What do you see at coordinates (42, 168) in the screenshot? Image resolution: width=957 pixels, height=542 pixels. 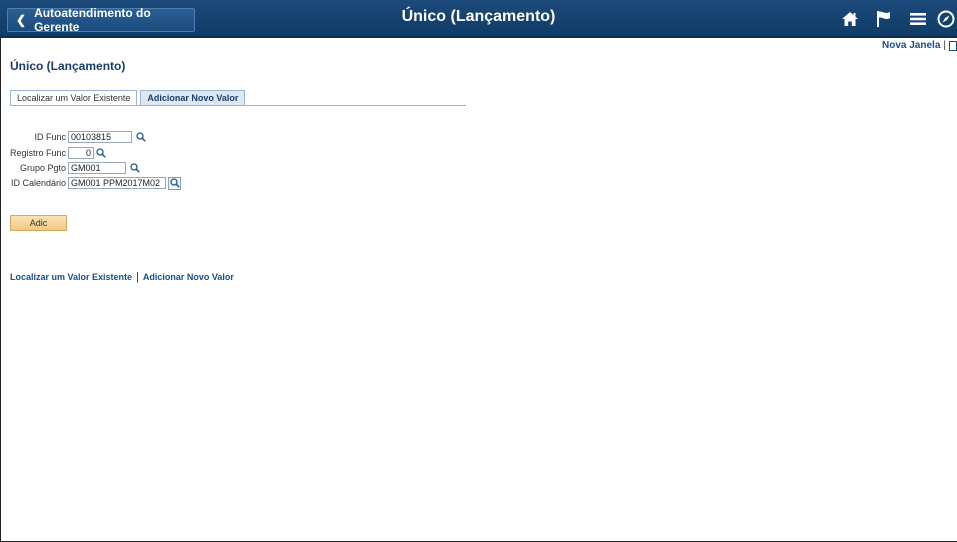 I see `grupo-pgto-label: Grupo Pgto` at bounding box center [42, 168].